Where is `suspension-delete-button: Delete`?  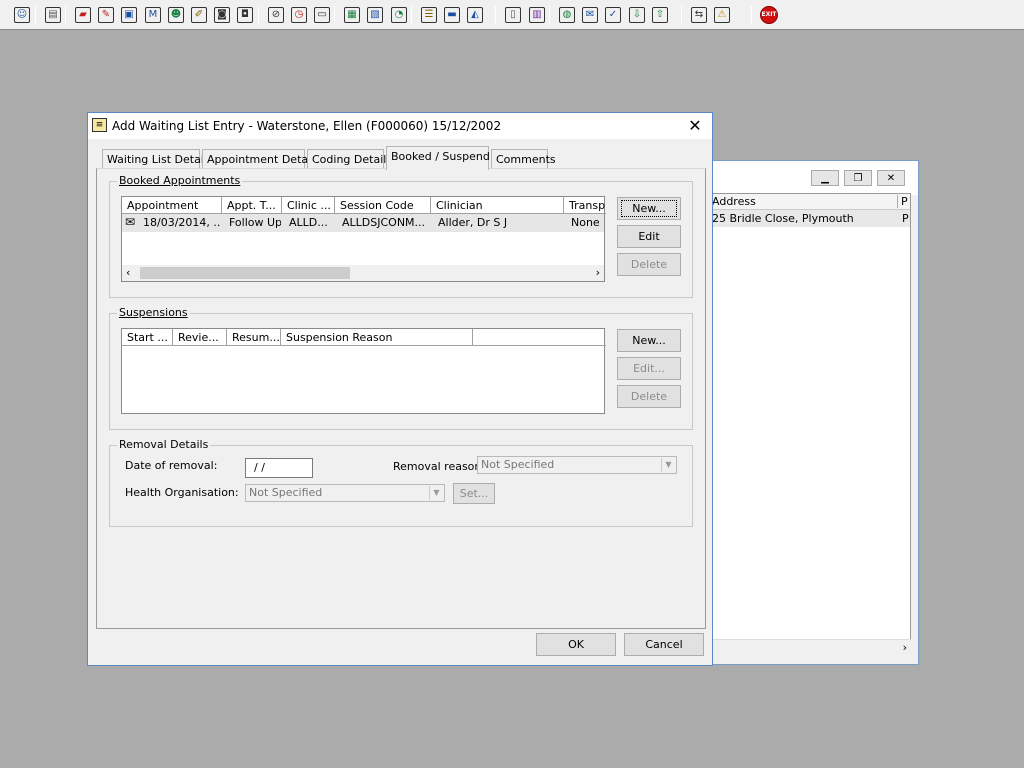
suspension-delete-button: Delete is located at coordinates (649, 396).